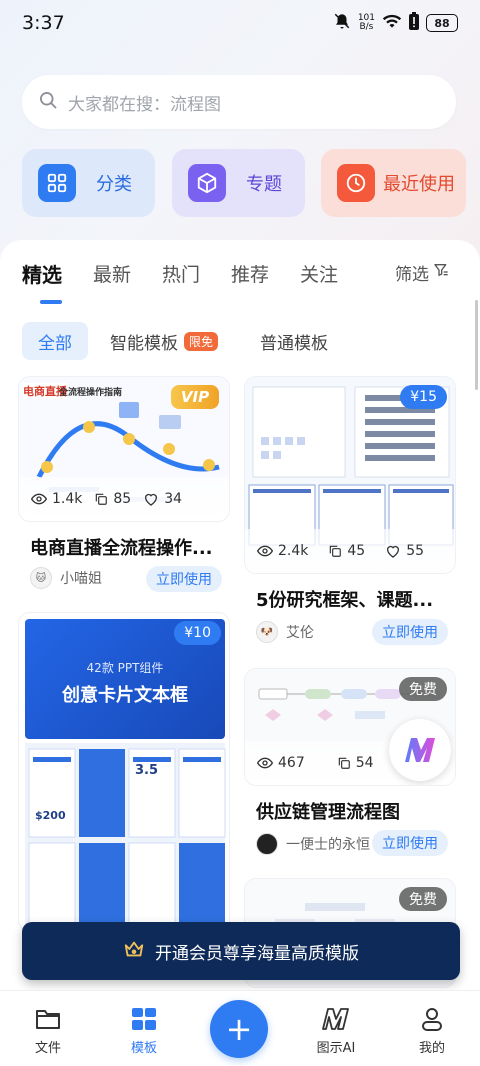 The height and width of the screenshot is (1066, 480). Describe the element at coordinates (356, 183) in the screenshot. I see `clock-icon` at that location.